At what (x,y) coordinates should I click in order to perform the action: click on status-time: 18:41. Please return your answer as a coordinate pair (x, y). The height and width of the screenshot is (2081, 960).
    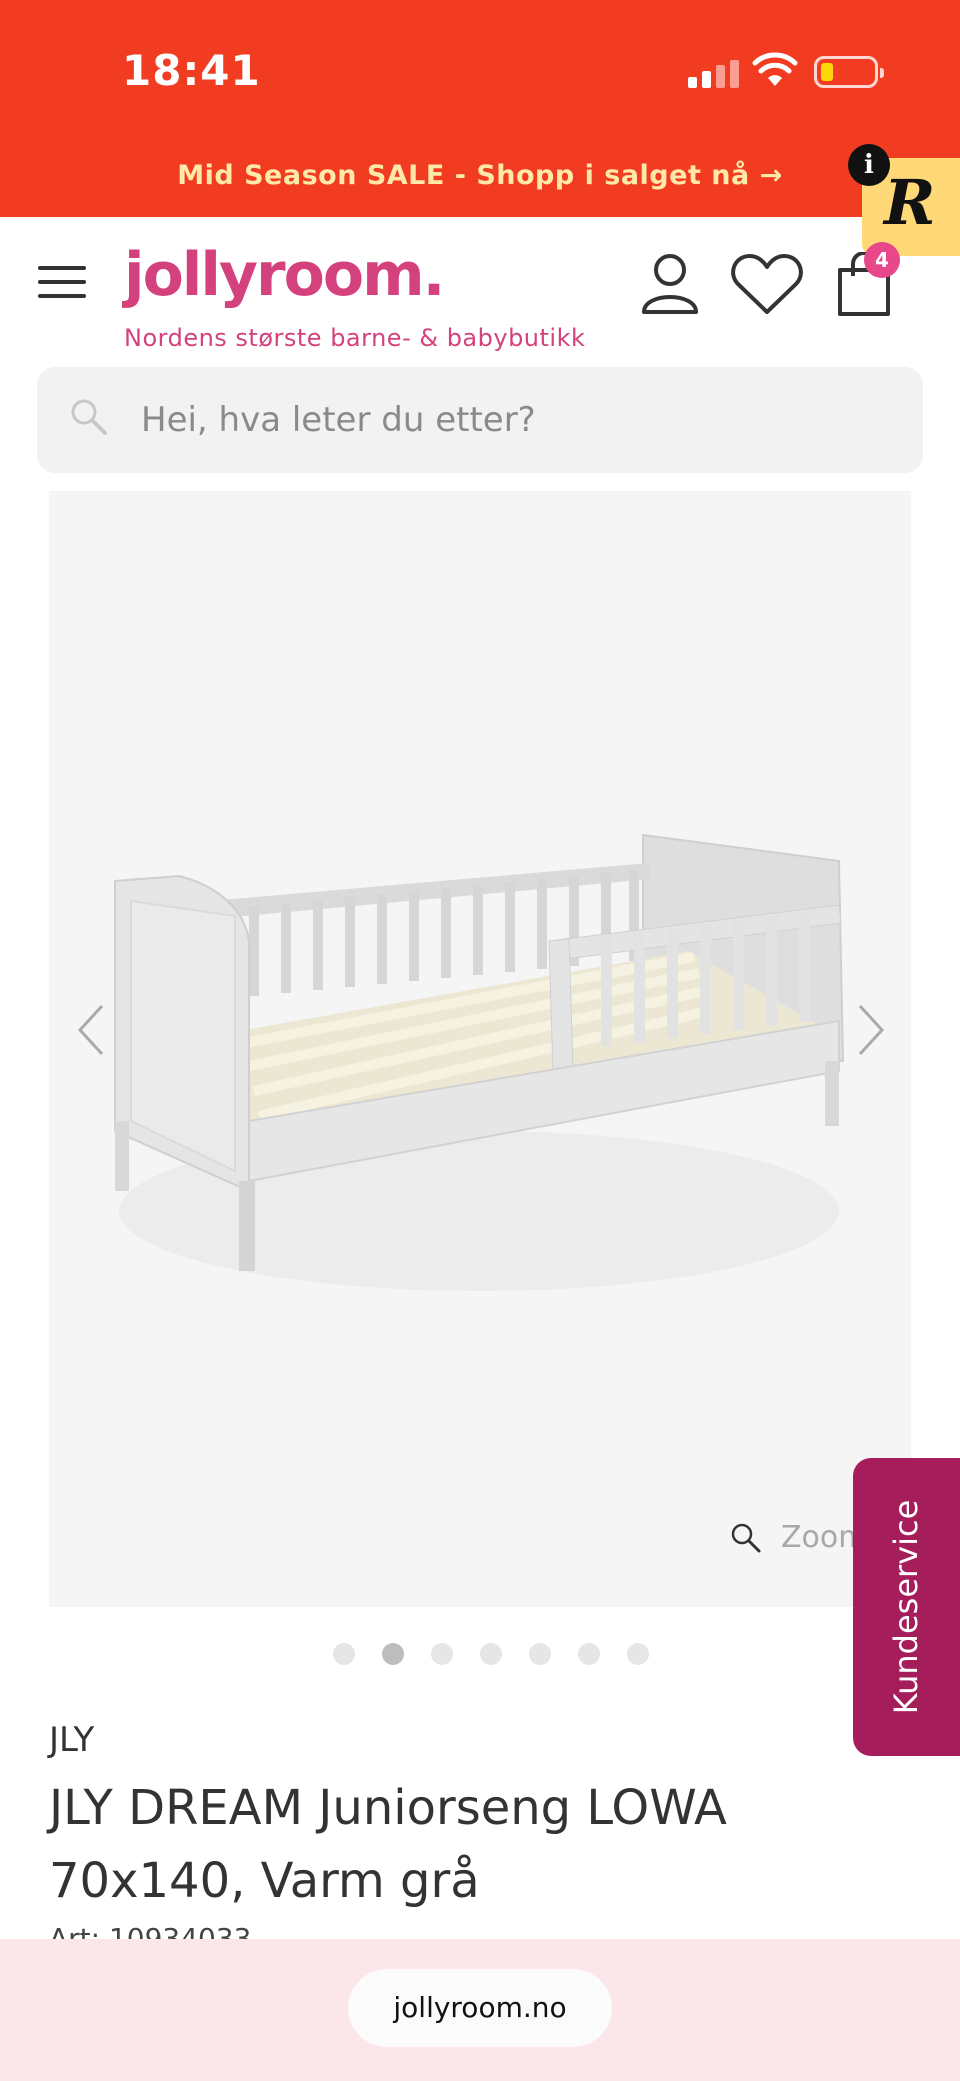
    Looking at the image, I should click on (191, 70).